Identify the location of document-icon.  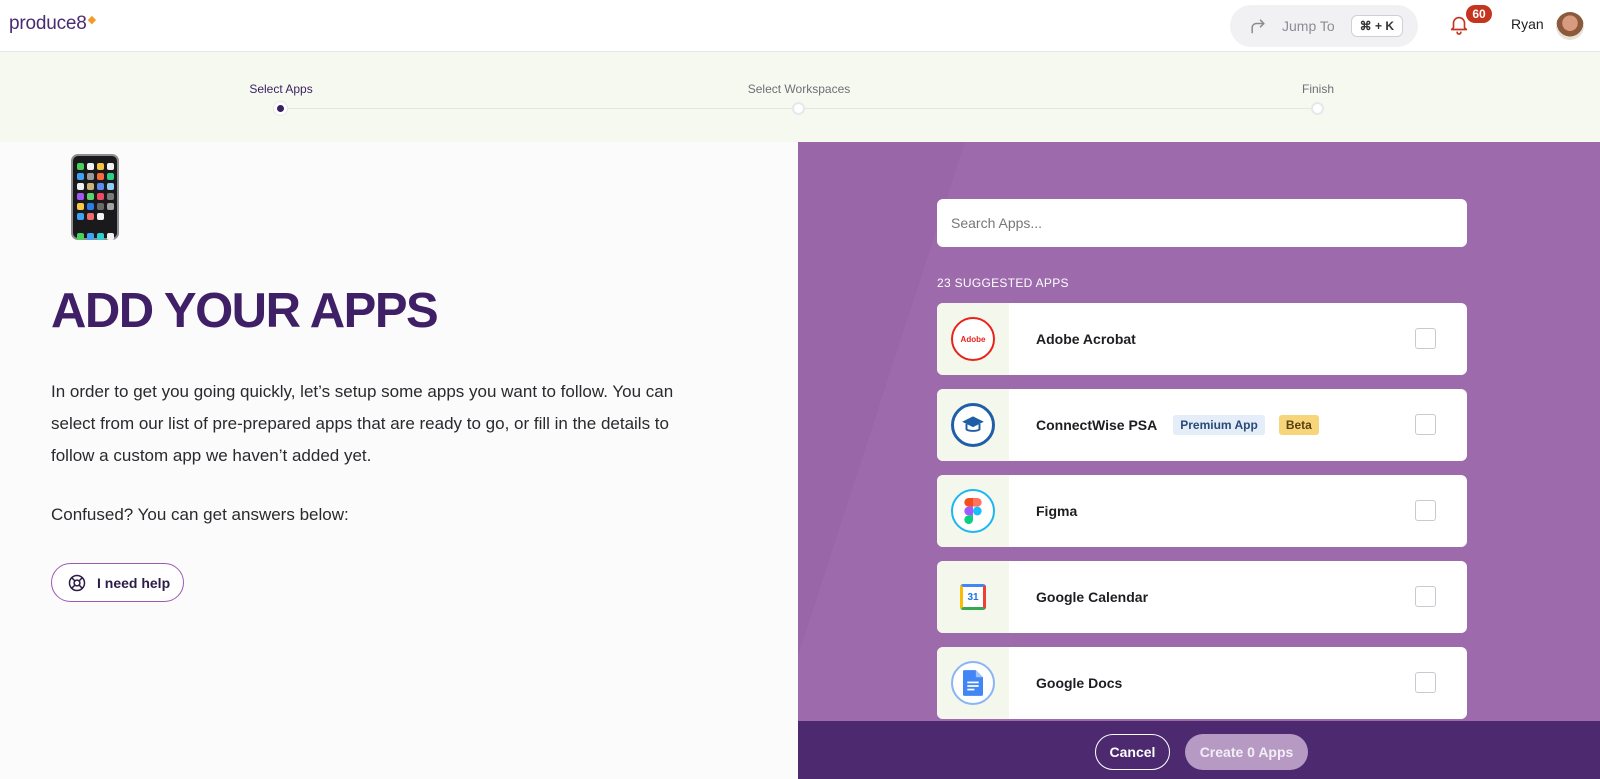
(973, 683).